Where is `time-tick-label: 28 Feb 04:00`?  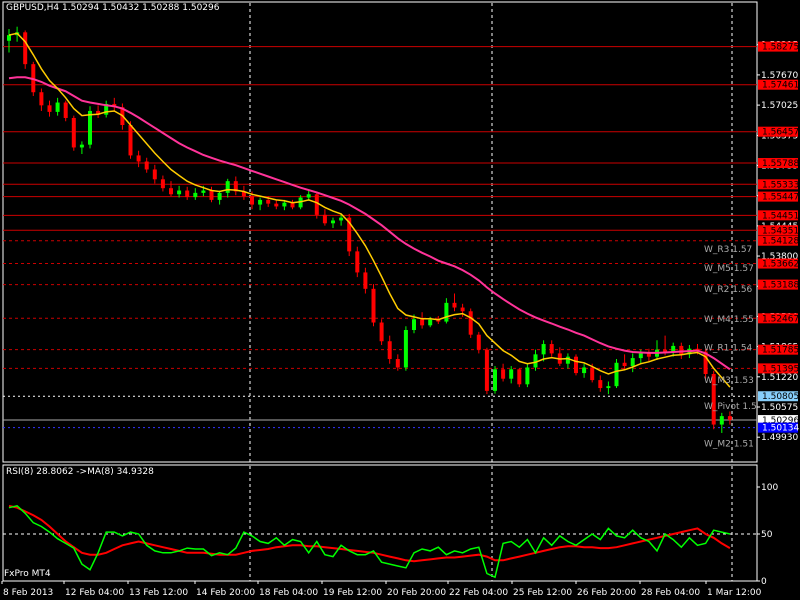
time-tick-label: 28 Feb 04:00 is located at coordinates (670, 593).